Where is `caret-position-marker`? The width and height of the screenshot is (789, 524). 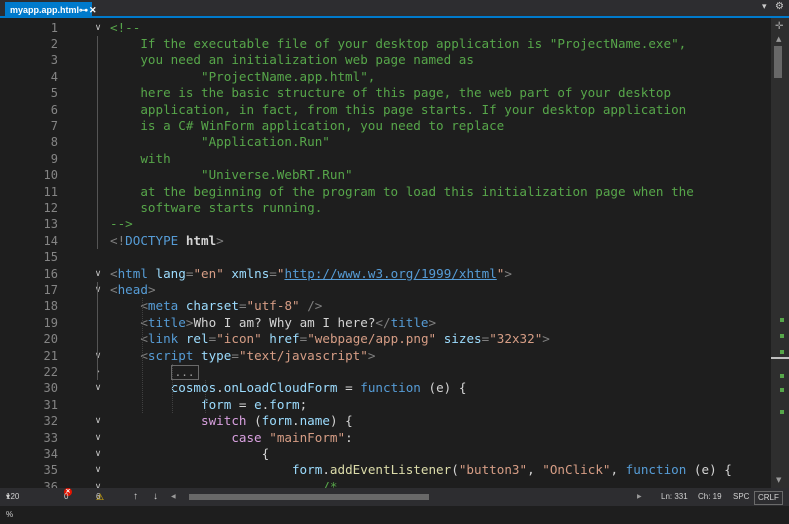 caret-position-marker is located at coordinates (780, 358).